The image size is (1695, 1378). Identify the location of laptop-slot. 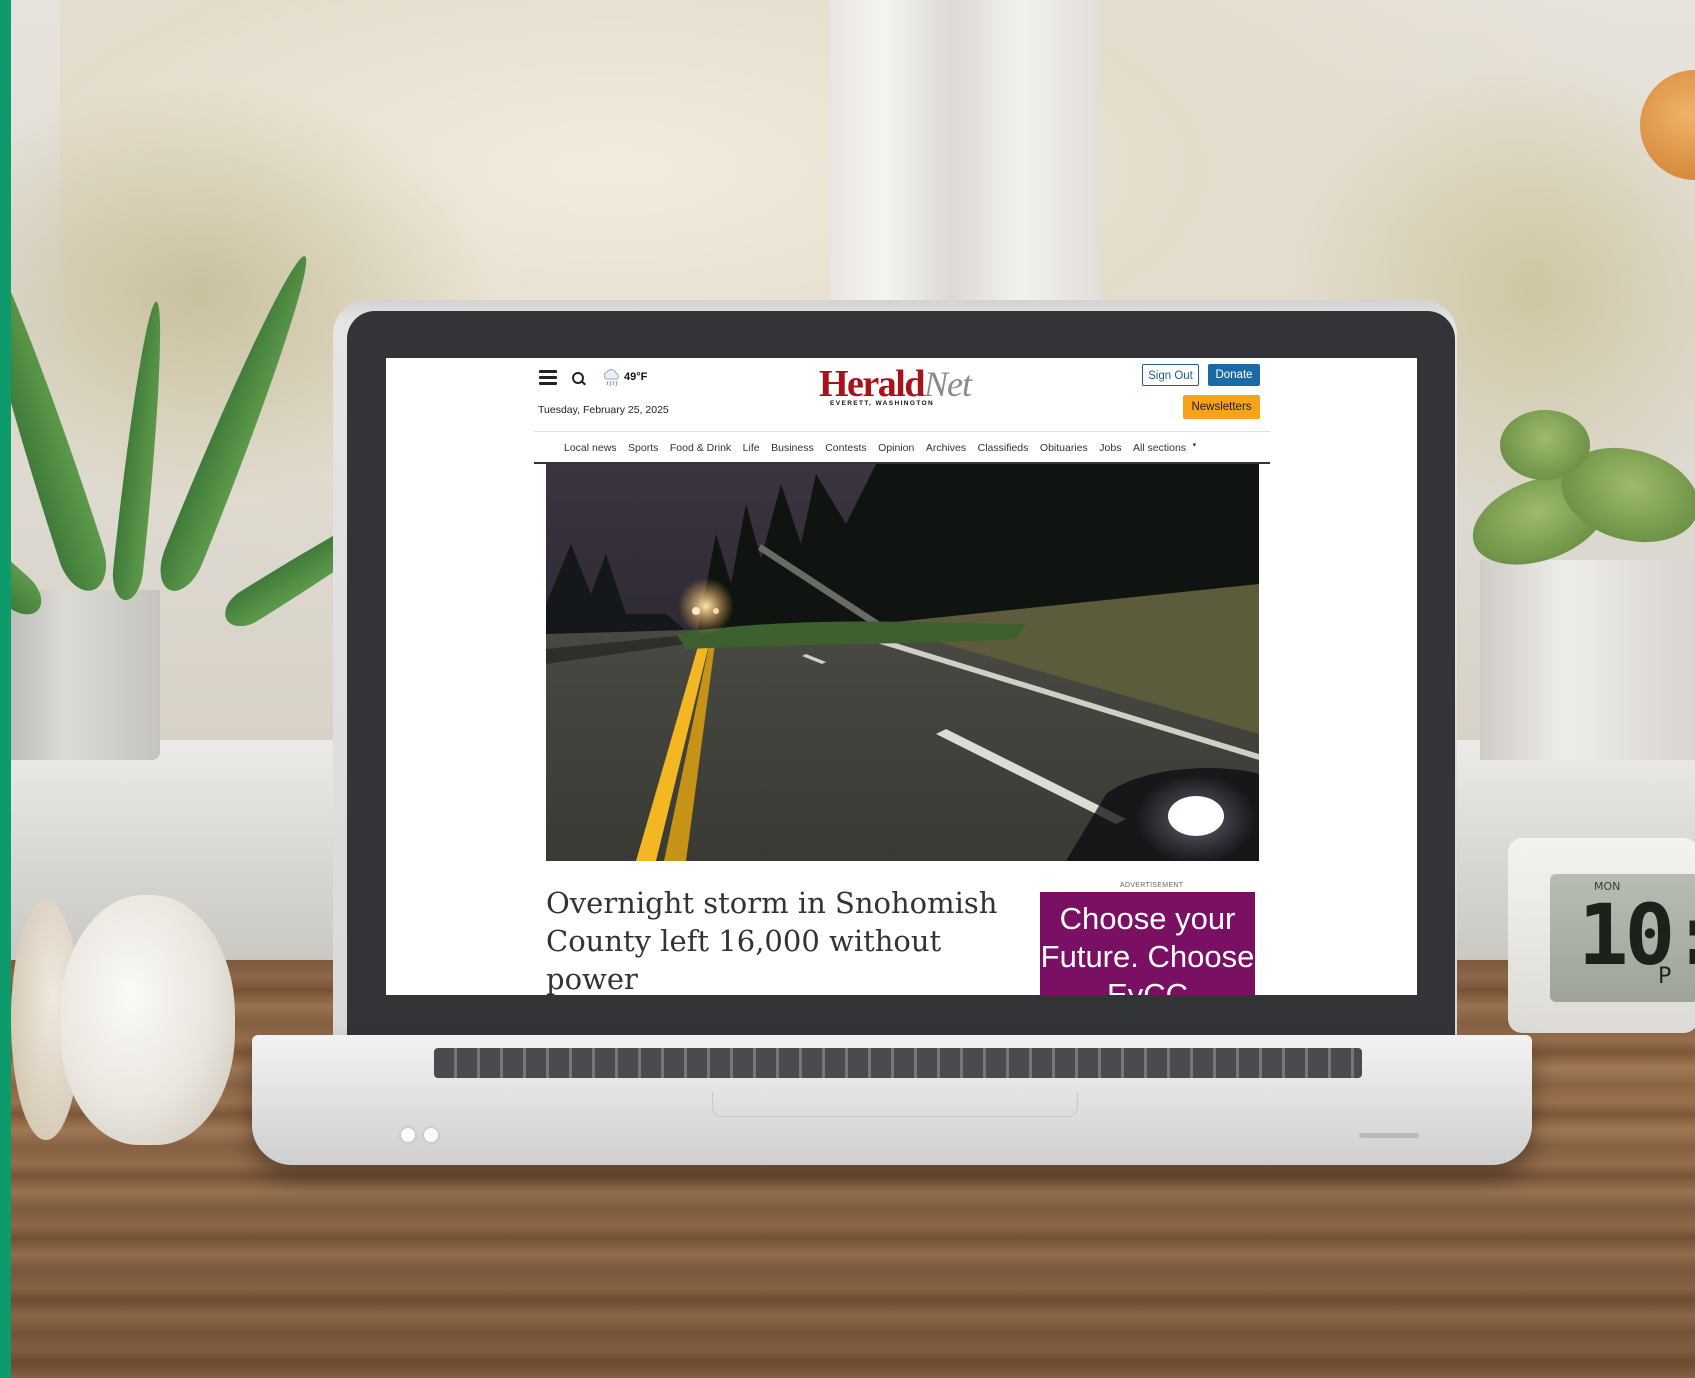
(1389, 1135).